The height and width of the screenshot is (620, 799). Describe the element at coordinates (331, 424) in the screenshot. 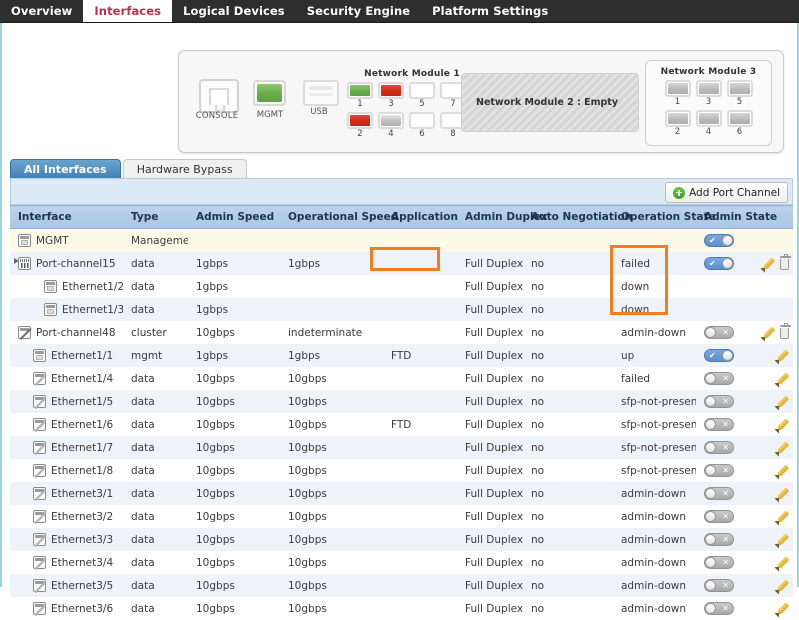

I see `cell-operational-speed: 10gbps` at that location.